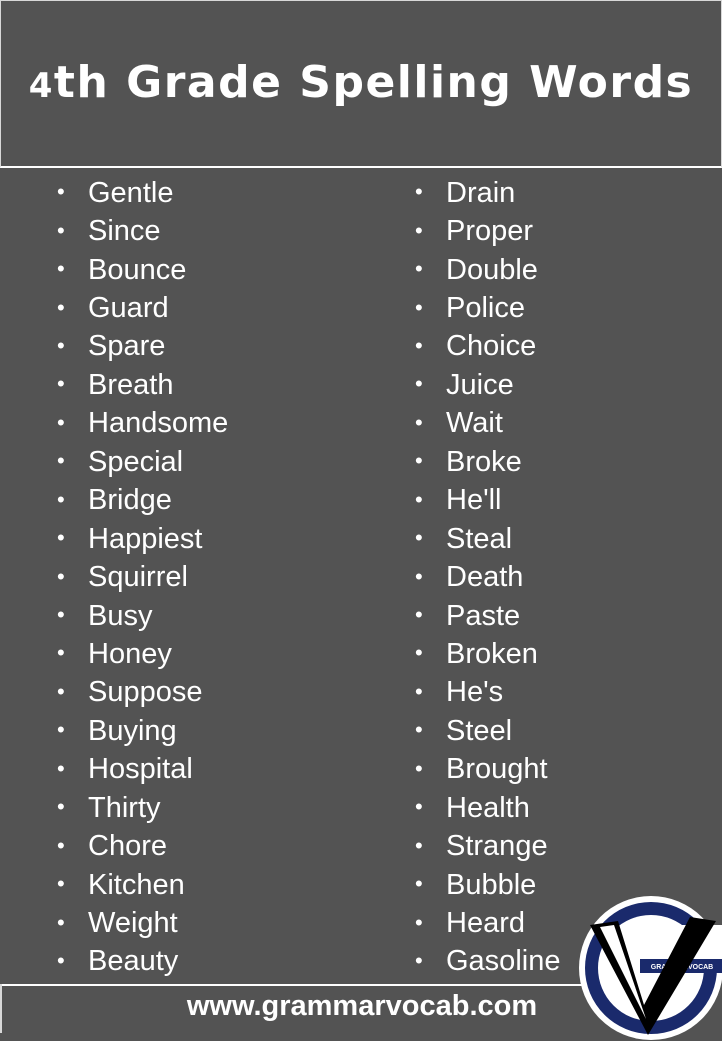 The image size is (722, 1041). I want to click on website-url-text: www.grammarvocab.com, so click(362, 1006).